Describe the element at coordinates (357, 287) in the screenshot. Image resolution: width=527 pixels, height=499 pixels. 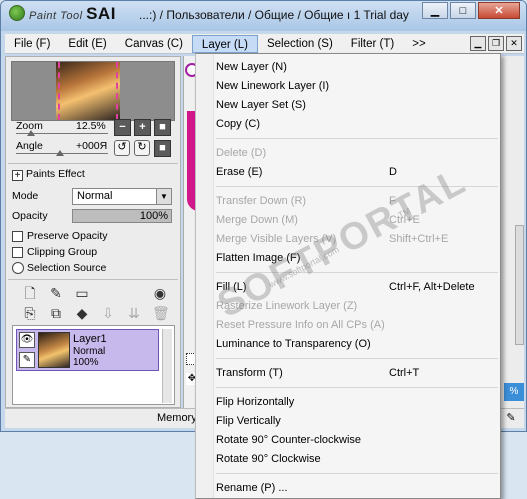
I see `menu-item-fill: Fill (L) Ctrl+F, Alt+Delete` at that location.